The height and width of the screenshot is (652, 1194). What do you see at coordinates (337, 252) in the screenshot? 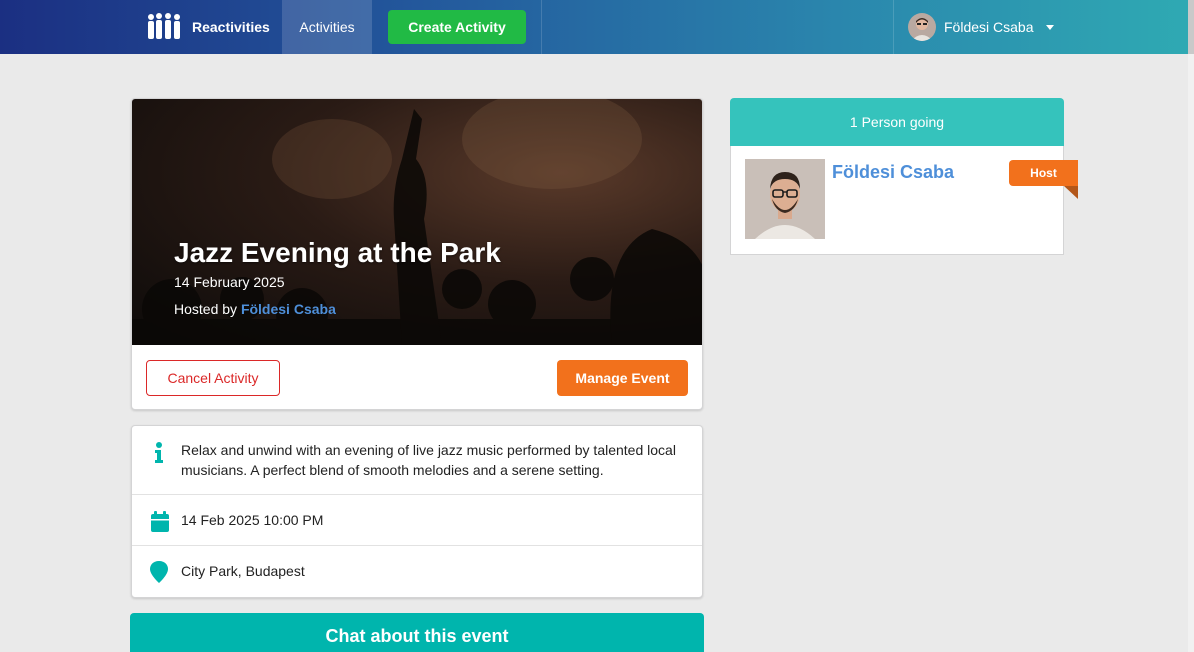
I see `activity-title: Jazz Evening at the Park` at bounding box center [337, 252].